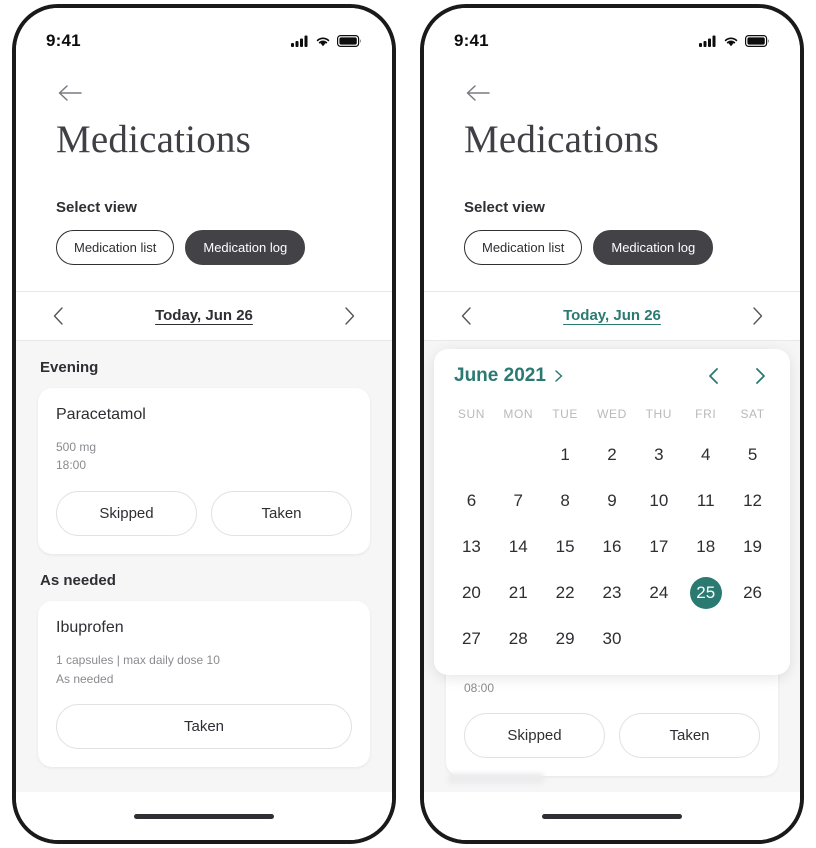  I want to click on calendar-day: 27, so click(471, 639).